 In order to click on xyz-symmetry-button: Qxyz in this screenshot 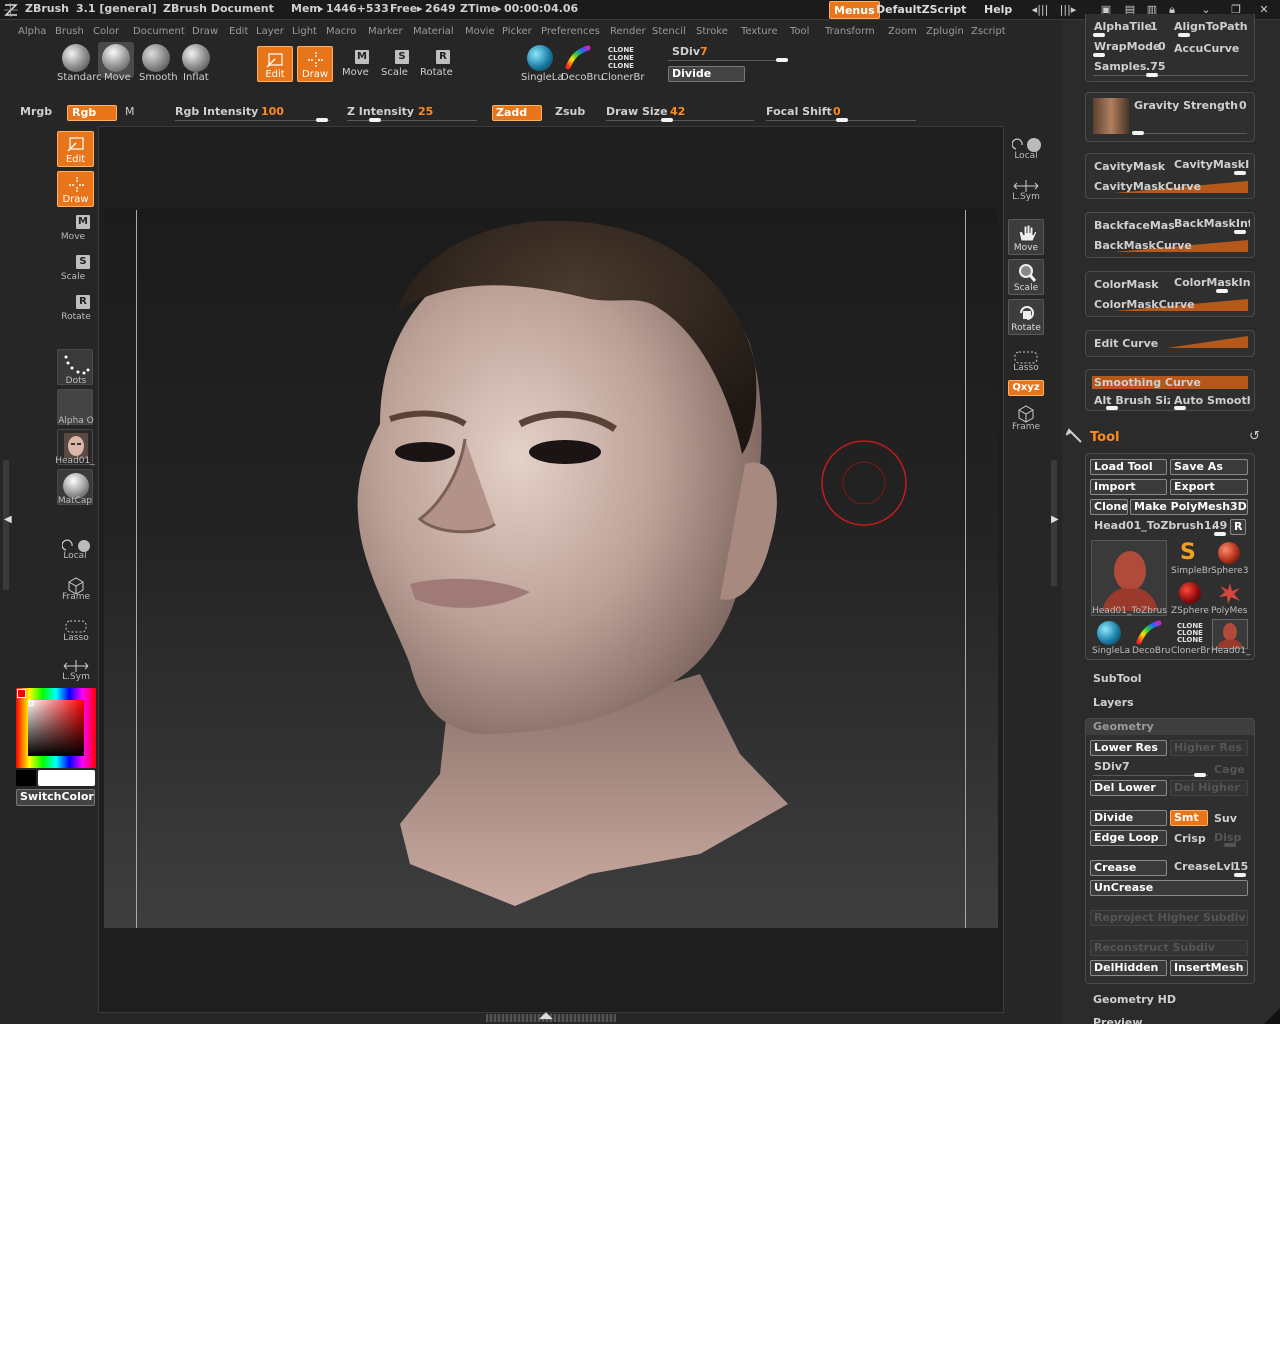, I will do `click(1026, 388)`.